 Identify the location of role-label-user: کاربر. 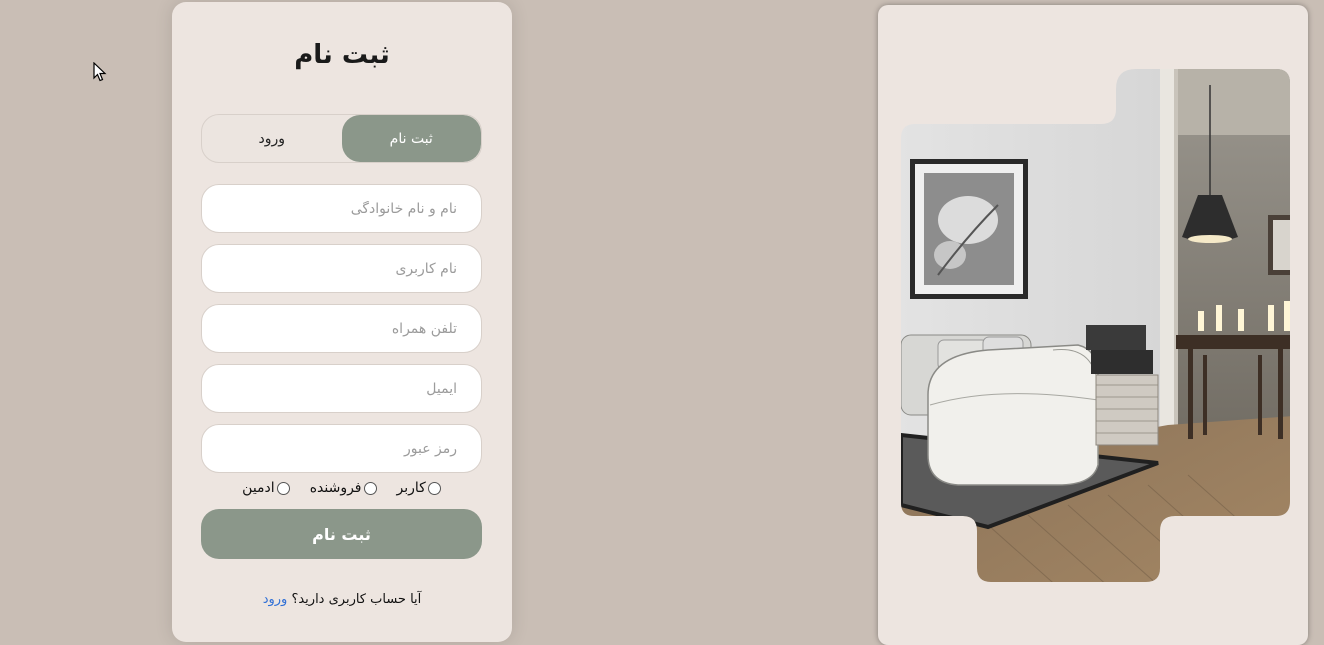
(411, 488).